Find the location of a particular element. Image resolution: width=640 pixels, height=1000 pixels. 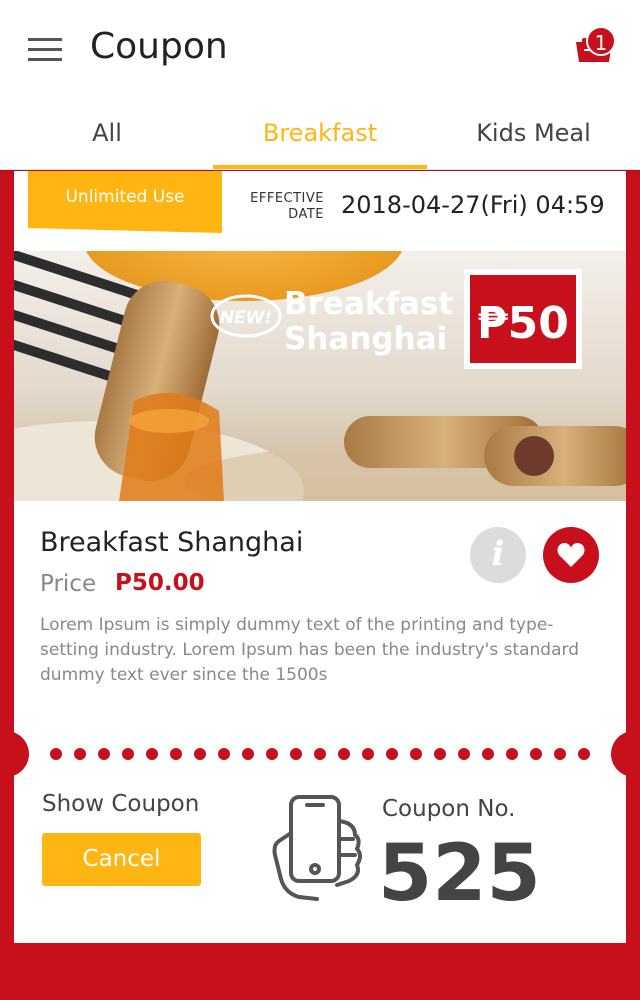

heart-icon is located at coordinates (571, 555).